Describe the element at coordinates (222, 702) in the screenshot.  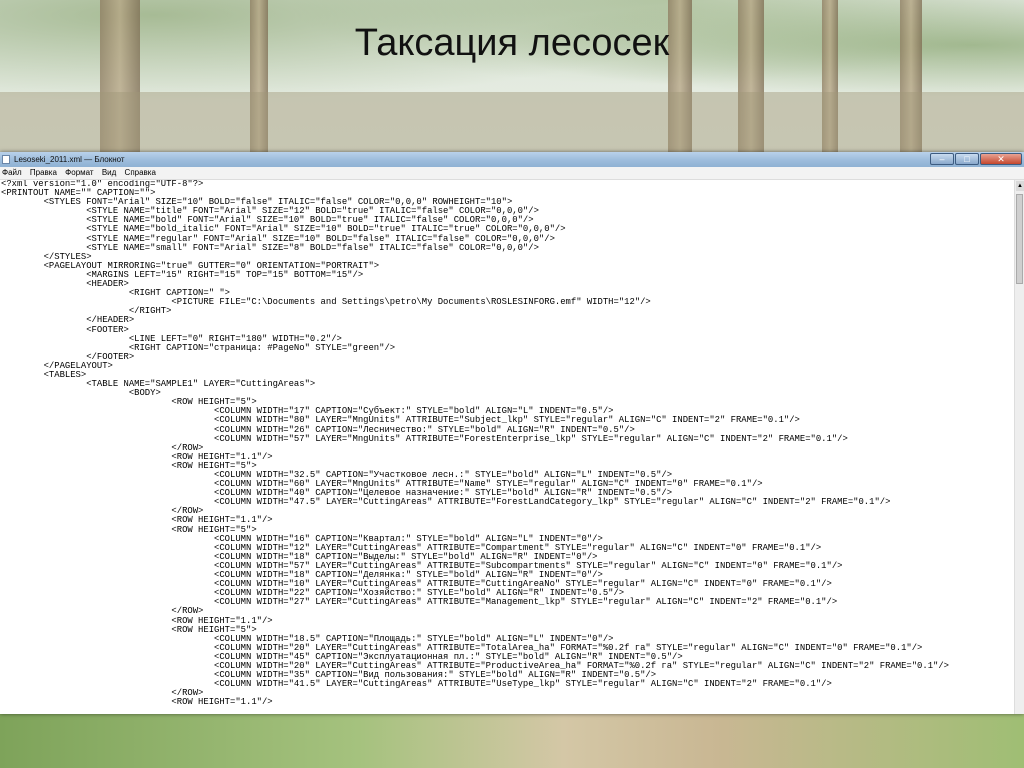
I see `code-line: <ROW HEIGHT="1.1"/>` at that location.